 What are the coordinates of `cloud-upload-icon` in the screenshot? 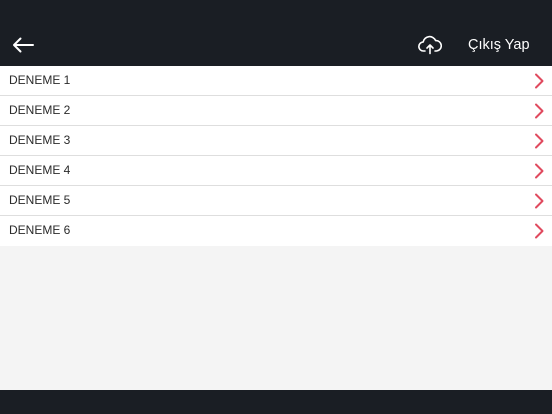 It's located at (430, 45).